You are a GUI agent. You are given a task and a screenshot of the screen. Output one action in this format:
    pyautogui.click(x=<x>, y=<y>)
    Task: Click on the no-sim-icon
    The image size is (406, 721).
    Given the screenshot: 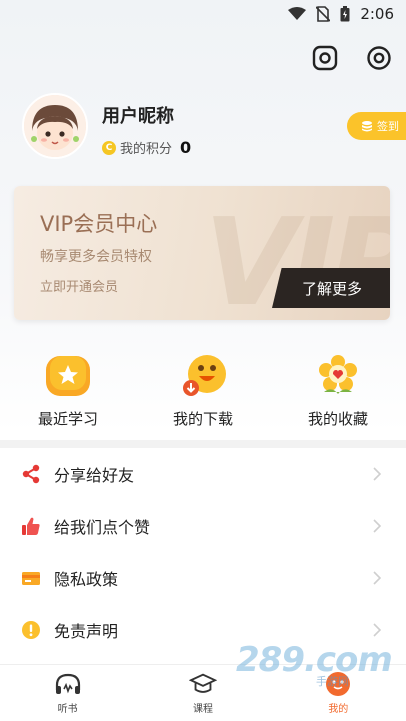 What is the action you would take?
    pyautogui.click(x=323, y=14)
    